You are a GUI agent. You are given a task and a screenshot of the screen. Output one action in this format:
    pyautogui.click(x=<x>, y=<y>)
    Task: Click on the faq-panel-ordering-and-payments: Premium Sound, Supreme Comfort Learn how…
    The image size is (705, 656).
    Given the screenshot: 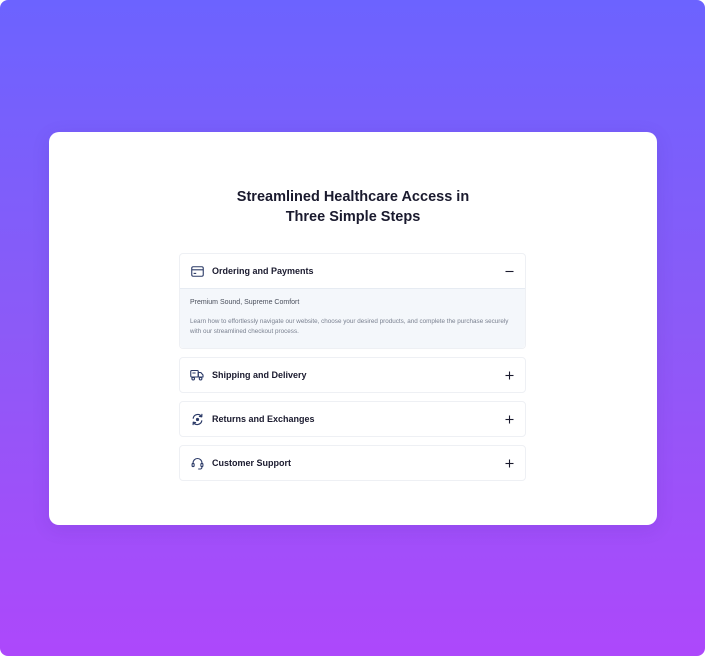 What is the action you would take?
    pyautogui.click(x=352, y=318)
    